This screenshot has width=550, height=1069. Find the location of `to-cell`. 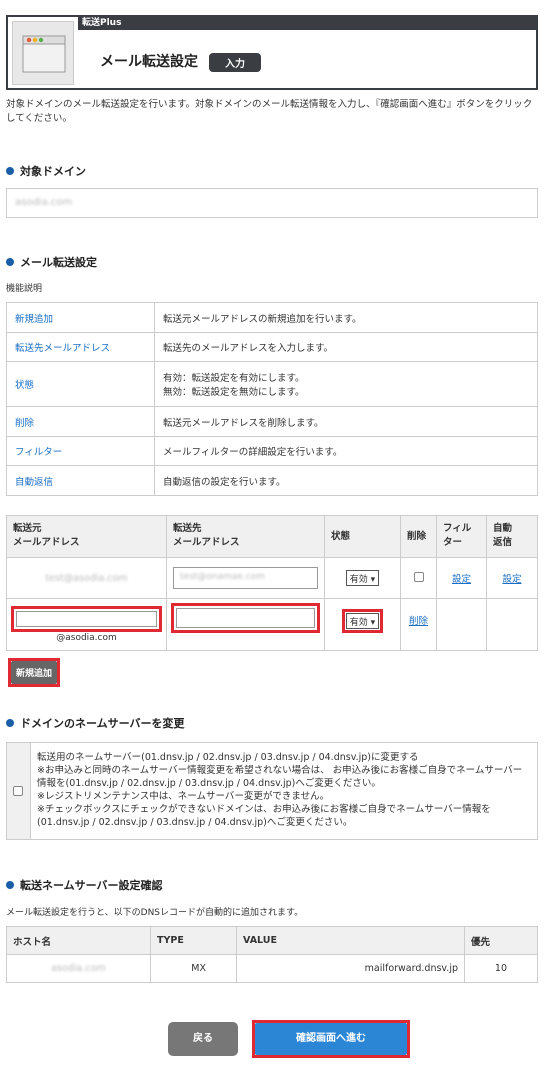

to-cell is located at coordinates (245, 624).